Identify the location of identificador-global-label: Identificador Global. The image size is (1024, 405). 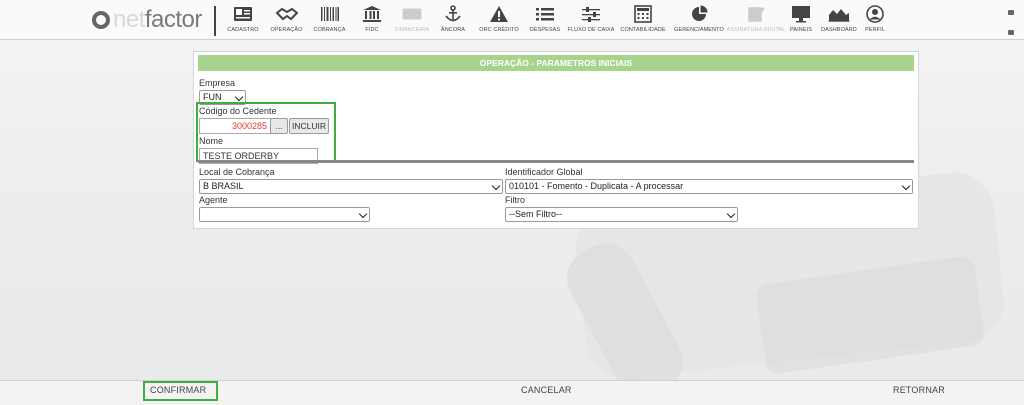
(544, 172).